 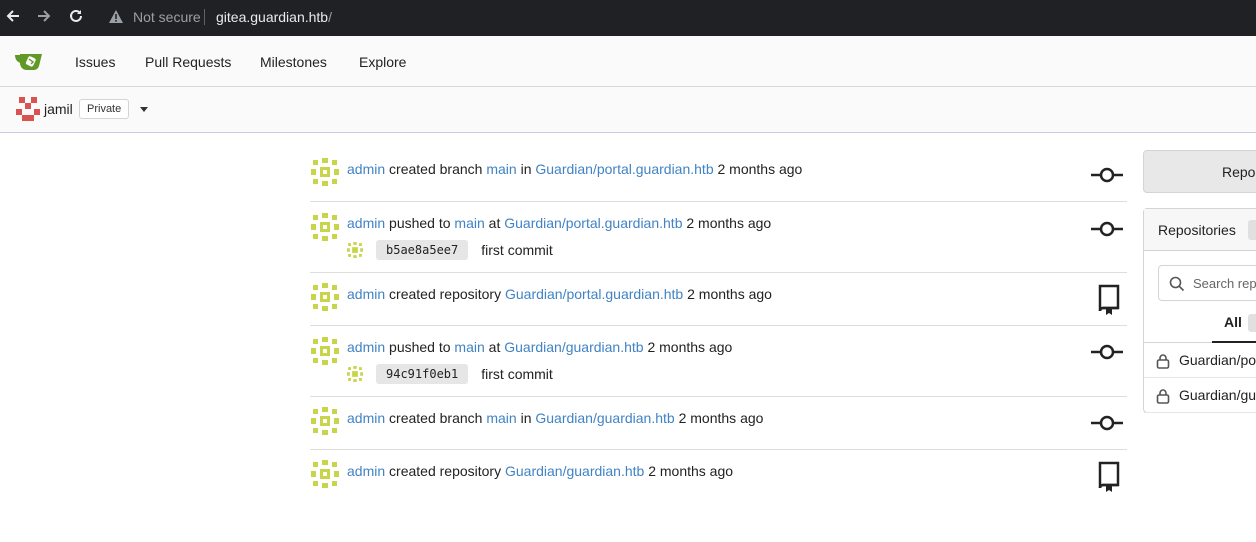 I want to click on browser-toolbar: Not secure gitea.guardian.htb/, so click(x=628, y=18).